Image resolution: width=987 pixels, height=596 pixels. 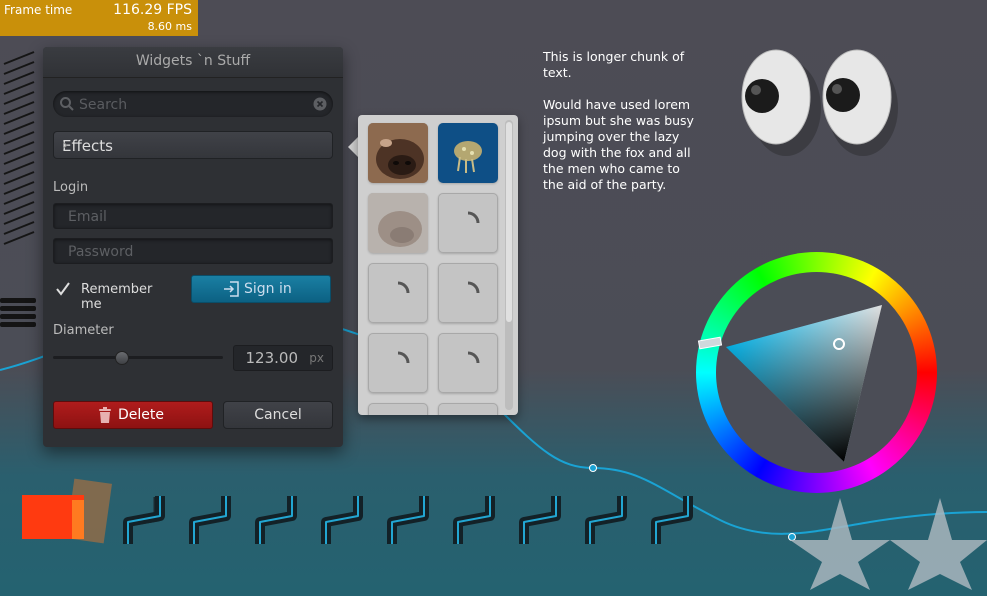 I want to click on image-thumb-jellyfish, so click(x=468, y=153).